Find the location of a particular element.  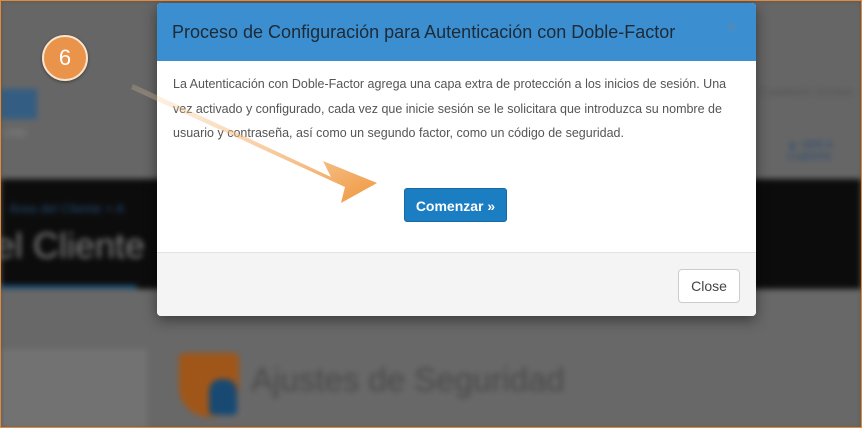

step-badge: 6 is located at coordinates (65, 58).